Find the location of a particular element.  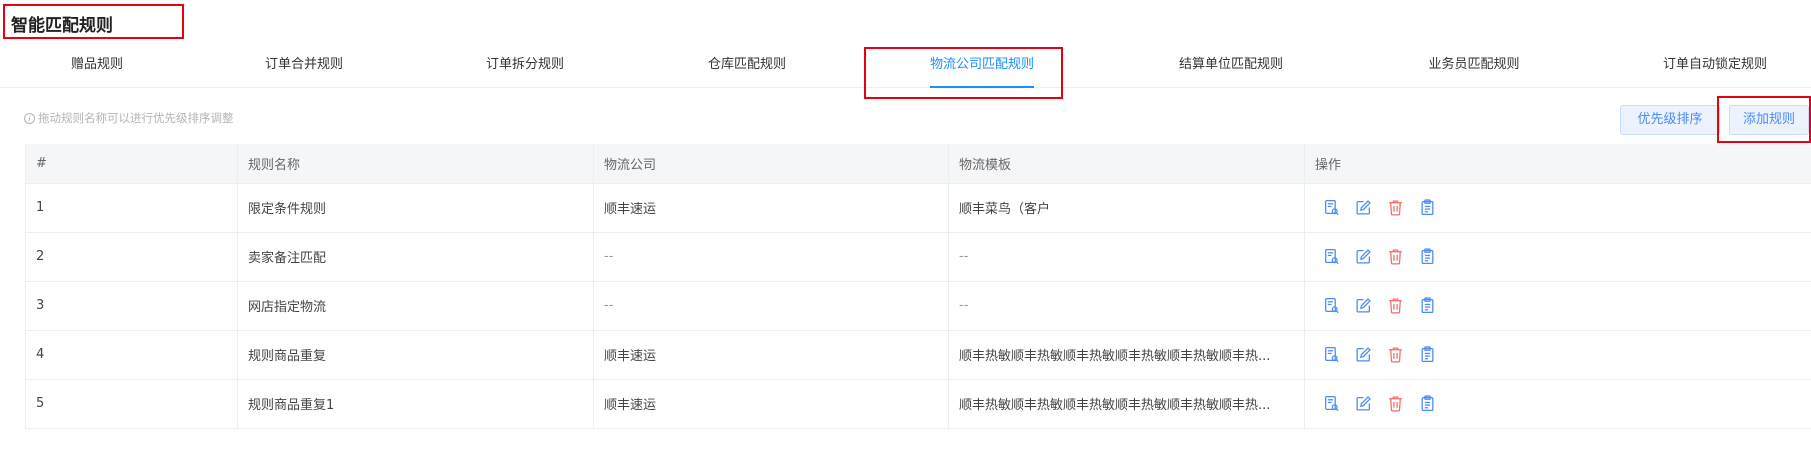

cell-rule-name: 网店指定物流 is located at coordinates (415, 306).